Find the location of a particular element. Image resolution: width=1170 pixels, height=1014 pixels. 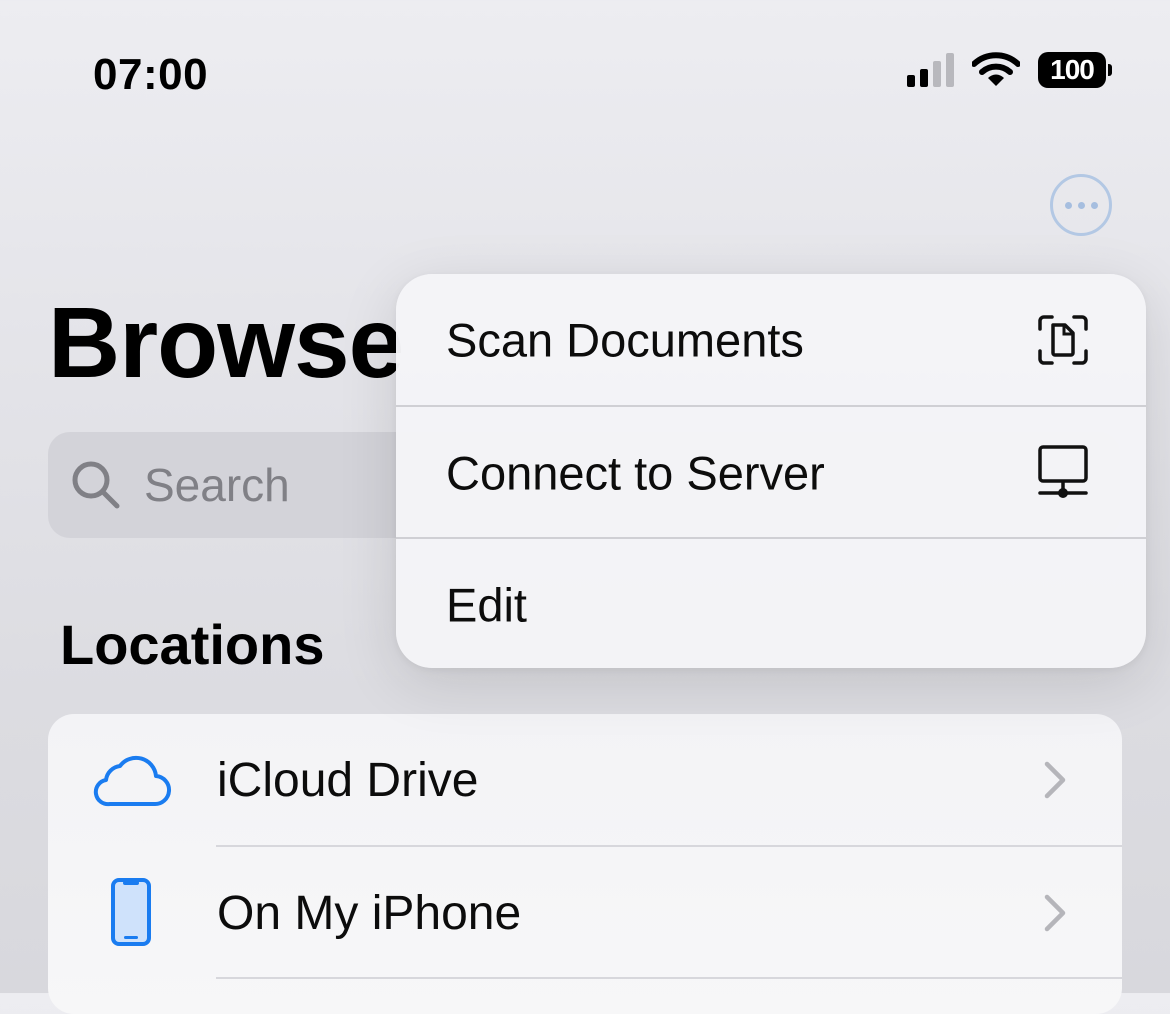

doc-viewfinder-icon is located at coordinates (1063, 339).